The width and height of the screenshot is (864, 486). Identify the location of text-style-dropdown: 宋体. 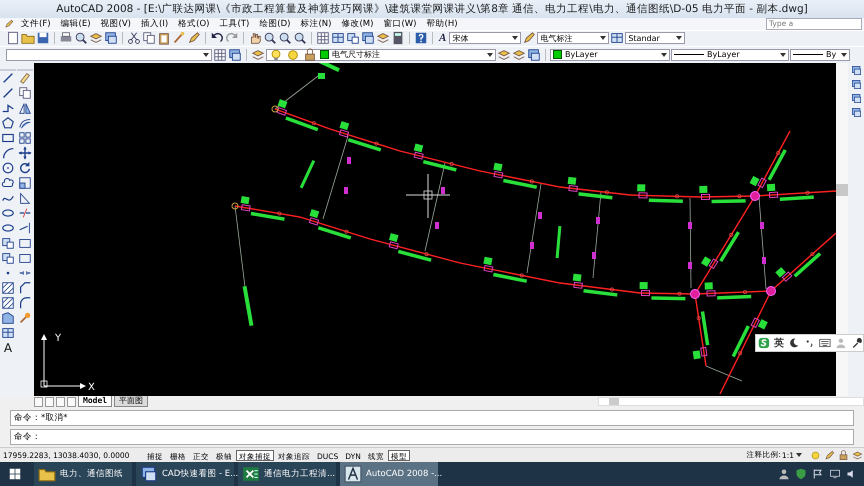
(485, 38).